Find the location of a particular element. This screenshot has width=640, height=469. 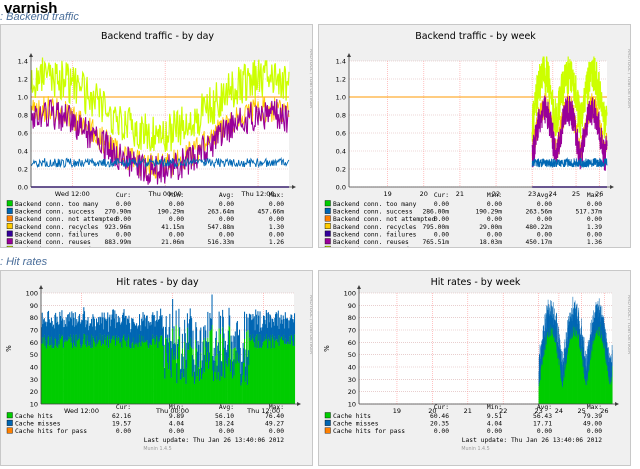

y-tick-label: 20 is located at coordinates (352, 392).